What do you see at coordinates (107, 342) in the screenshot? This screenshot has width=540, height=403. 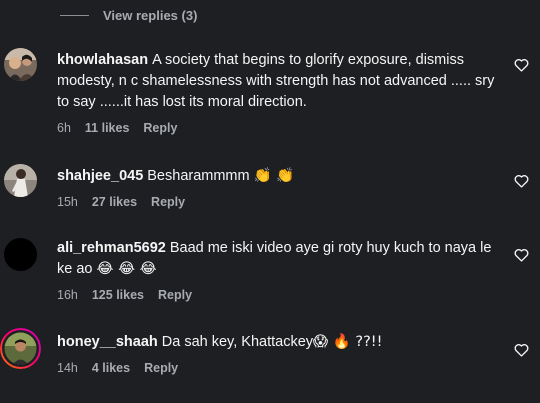 I see `comment-username: honey__shaah` at bounding box center [107, 342].